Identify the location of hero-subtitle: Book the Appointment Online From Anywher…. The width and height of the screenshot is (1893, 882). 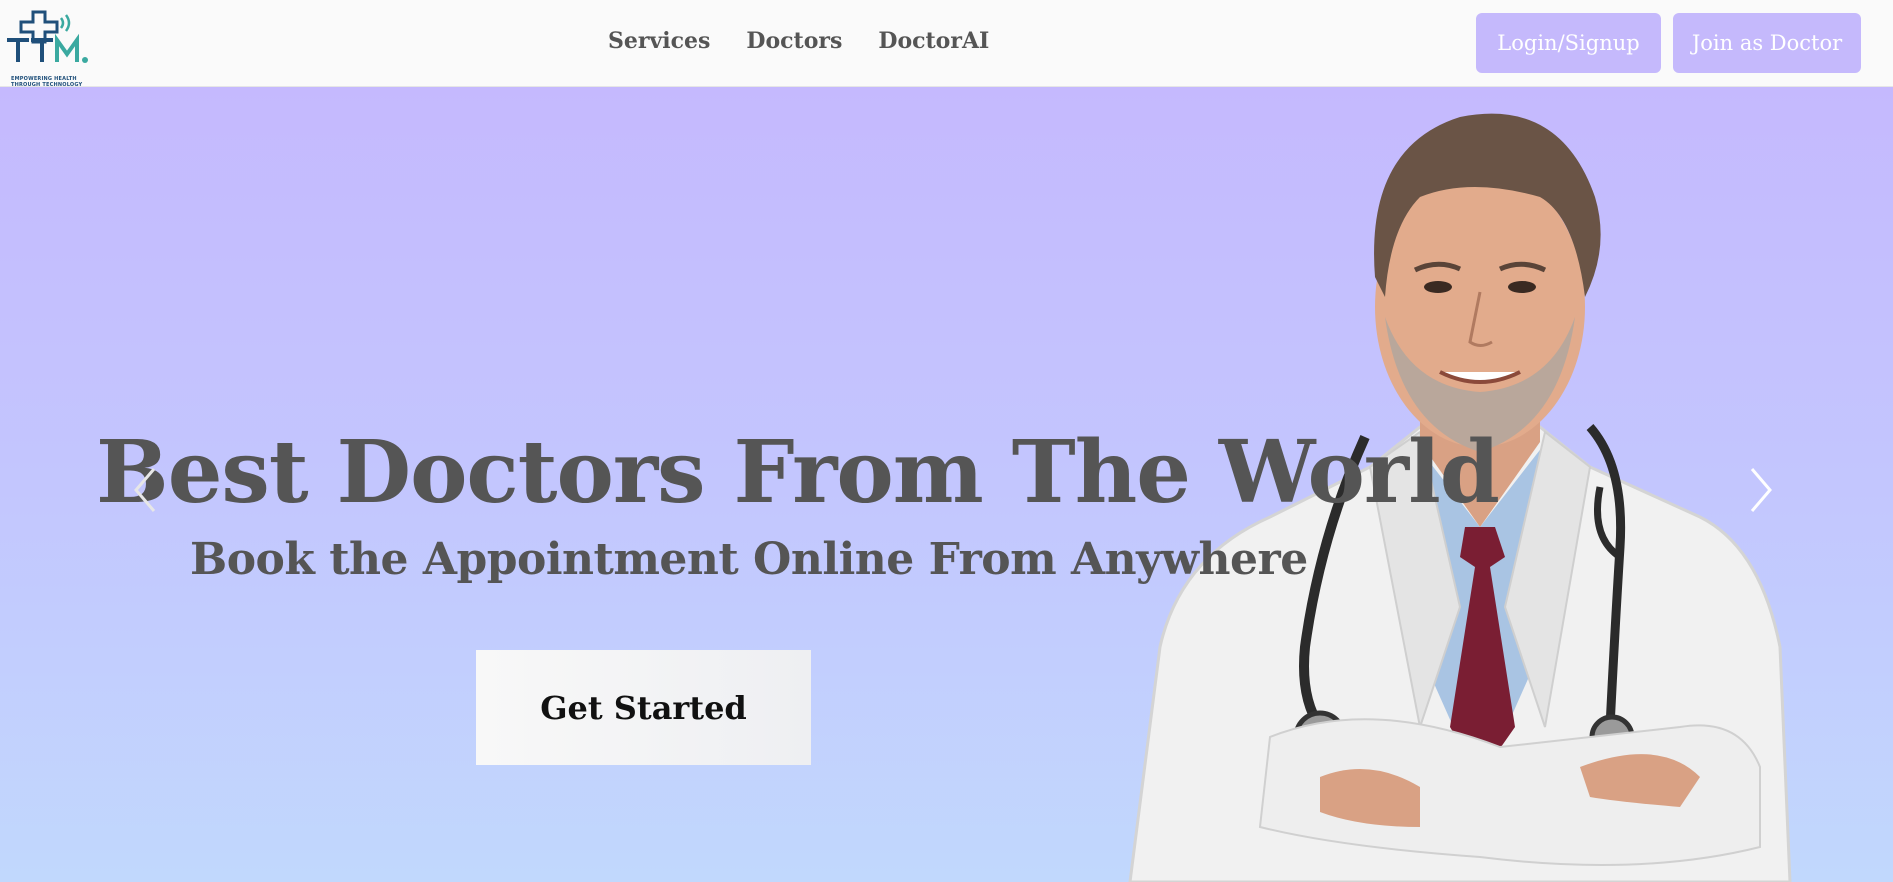
(749, 559).